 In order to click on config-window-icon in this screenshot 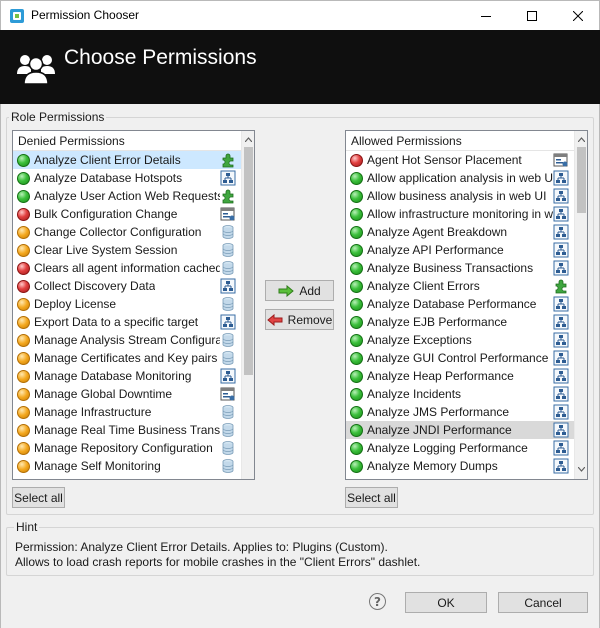, I will do `click(561, 160)`.